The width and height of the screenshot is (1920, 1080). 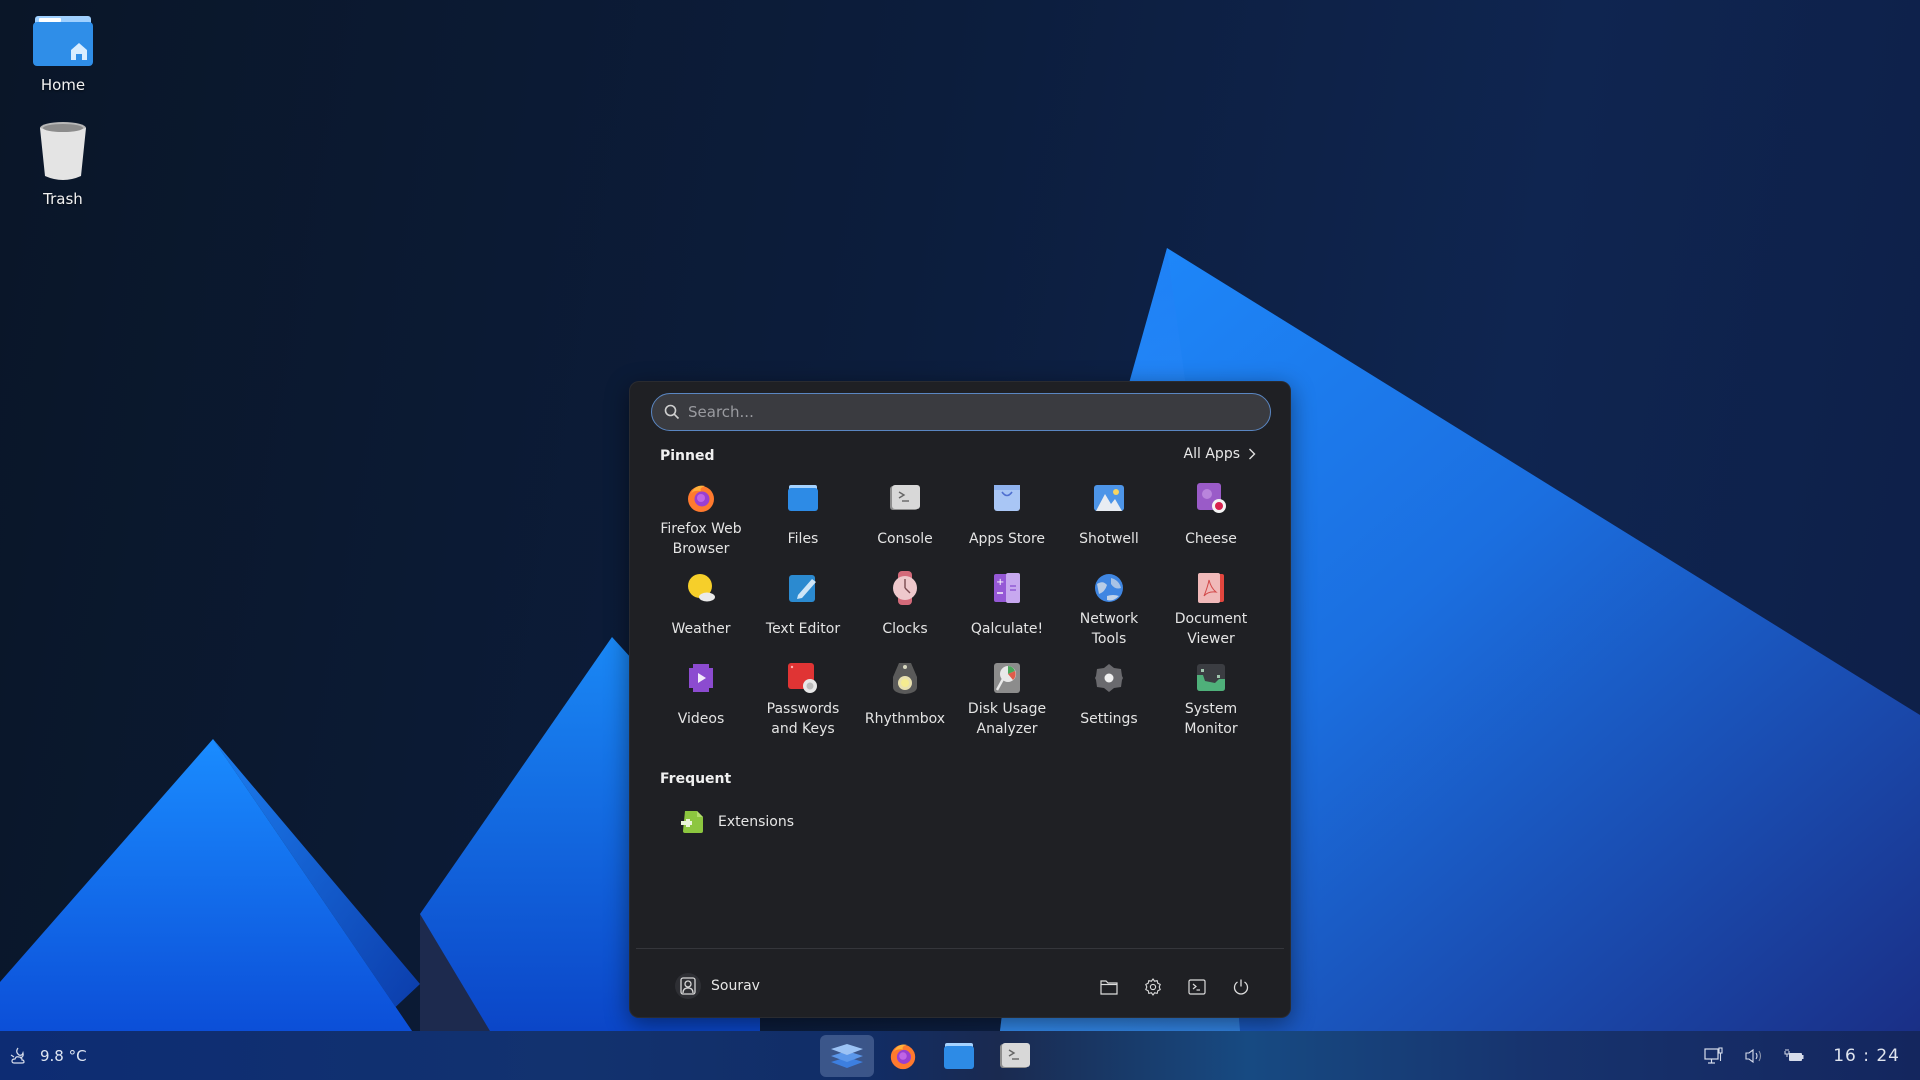 I want to click on settings-icon, so click(x=1109, y=678).